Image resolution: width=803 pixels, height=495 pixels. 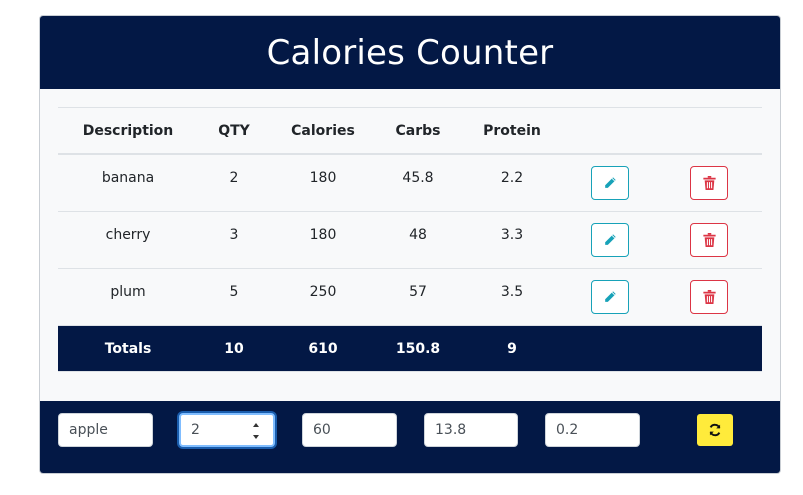 I want to click on table-row: cherry 3 180 48 3.3, so click(x=410, y=240).